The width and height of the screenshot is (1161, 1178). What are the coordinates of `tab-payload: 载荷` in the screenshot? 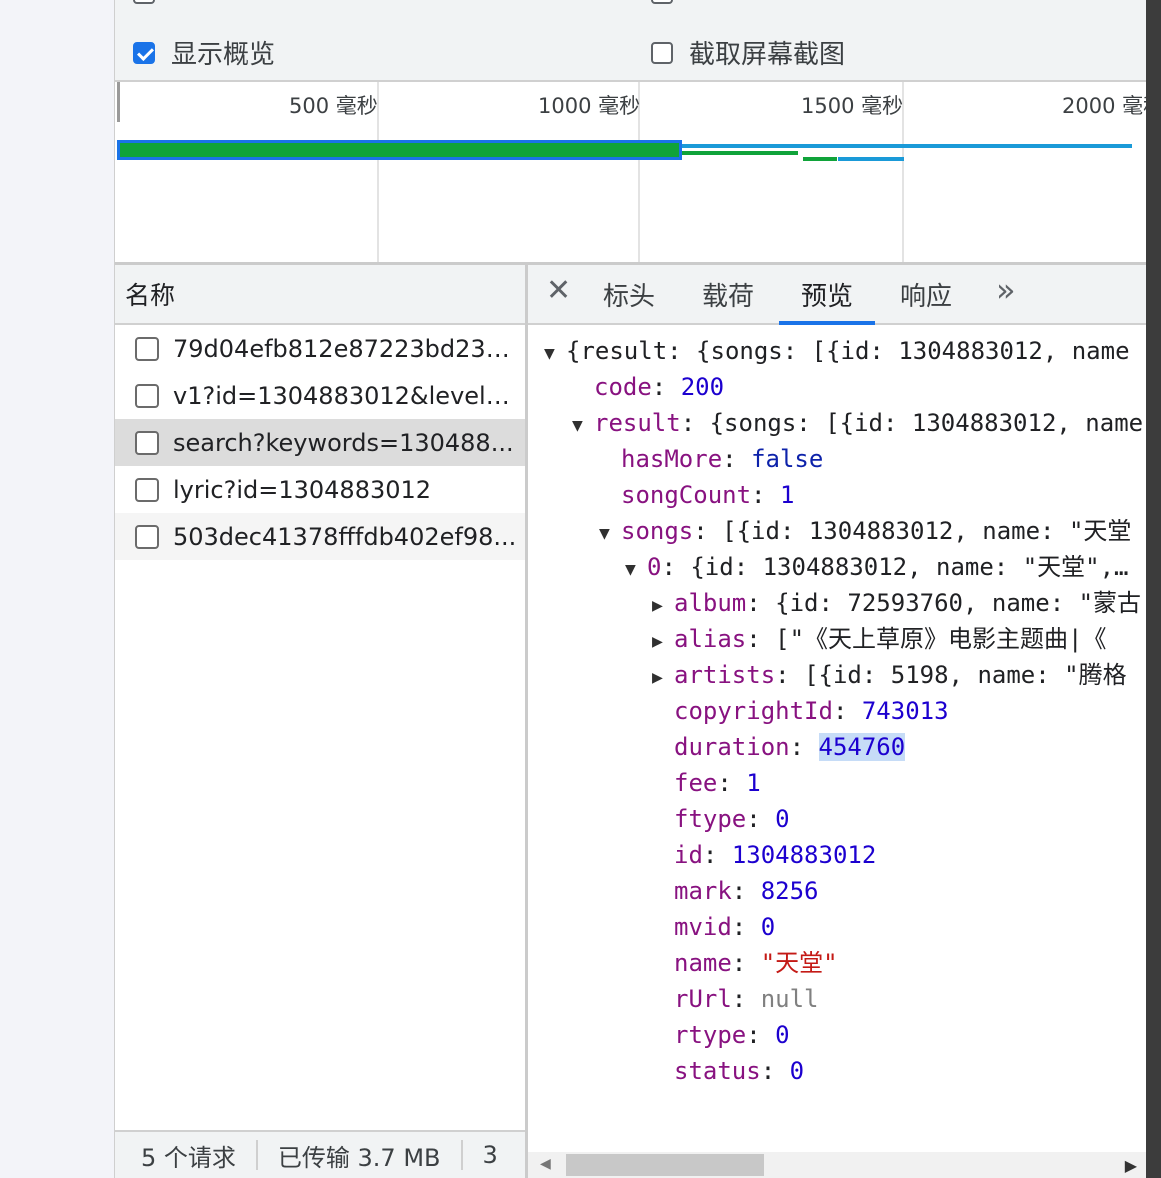 It's located at (728, 294).